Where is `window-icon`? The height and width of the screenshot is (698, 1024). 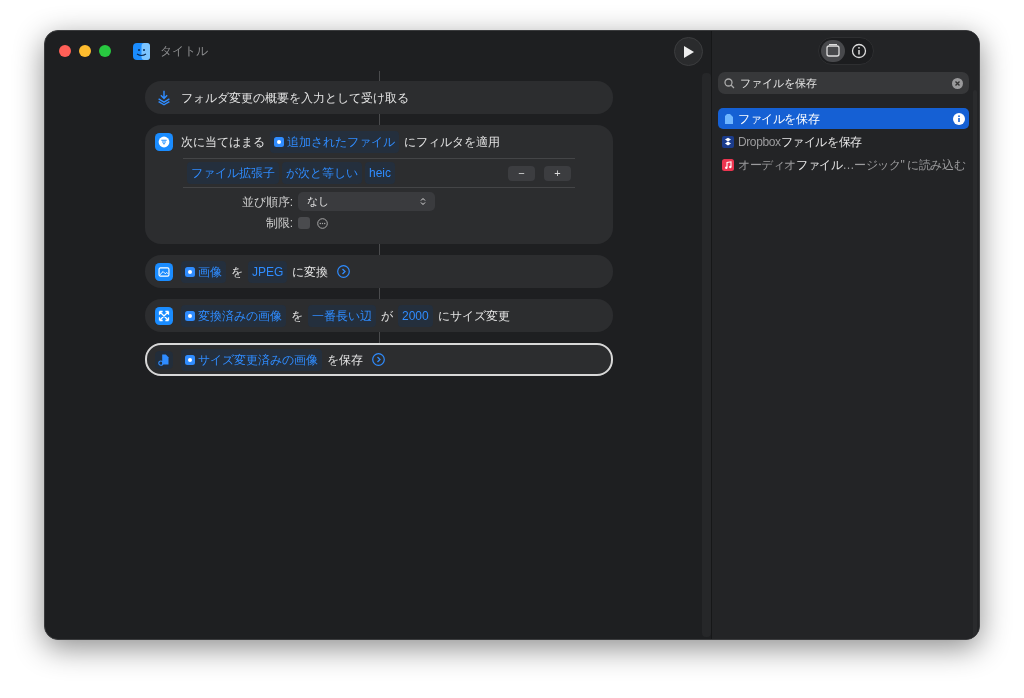
window-icon is located at coordinates (832, 51).